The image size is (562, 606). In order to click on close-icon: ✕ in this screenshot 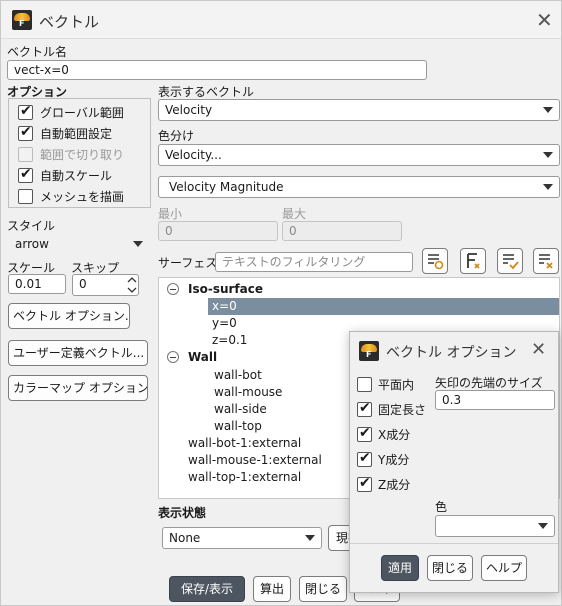, I will do `click(544, 20)`.